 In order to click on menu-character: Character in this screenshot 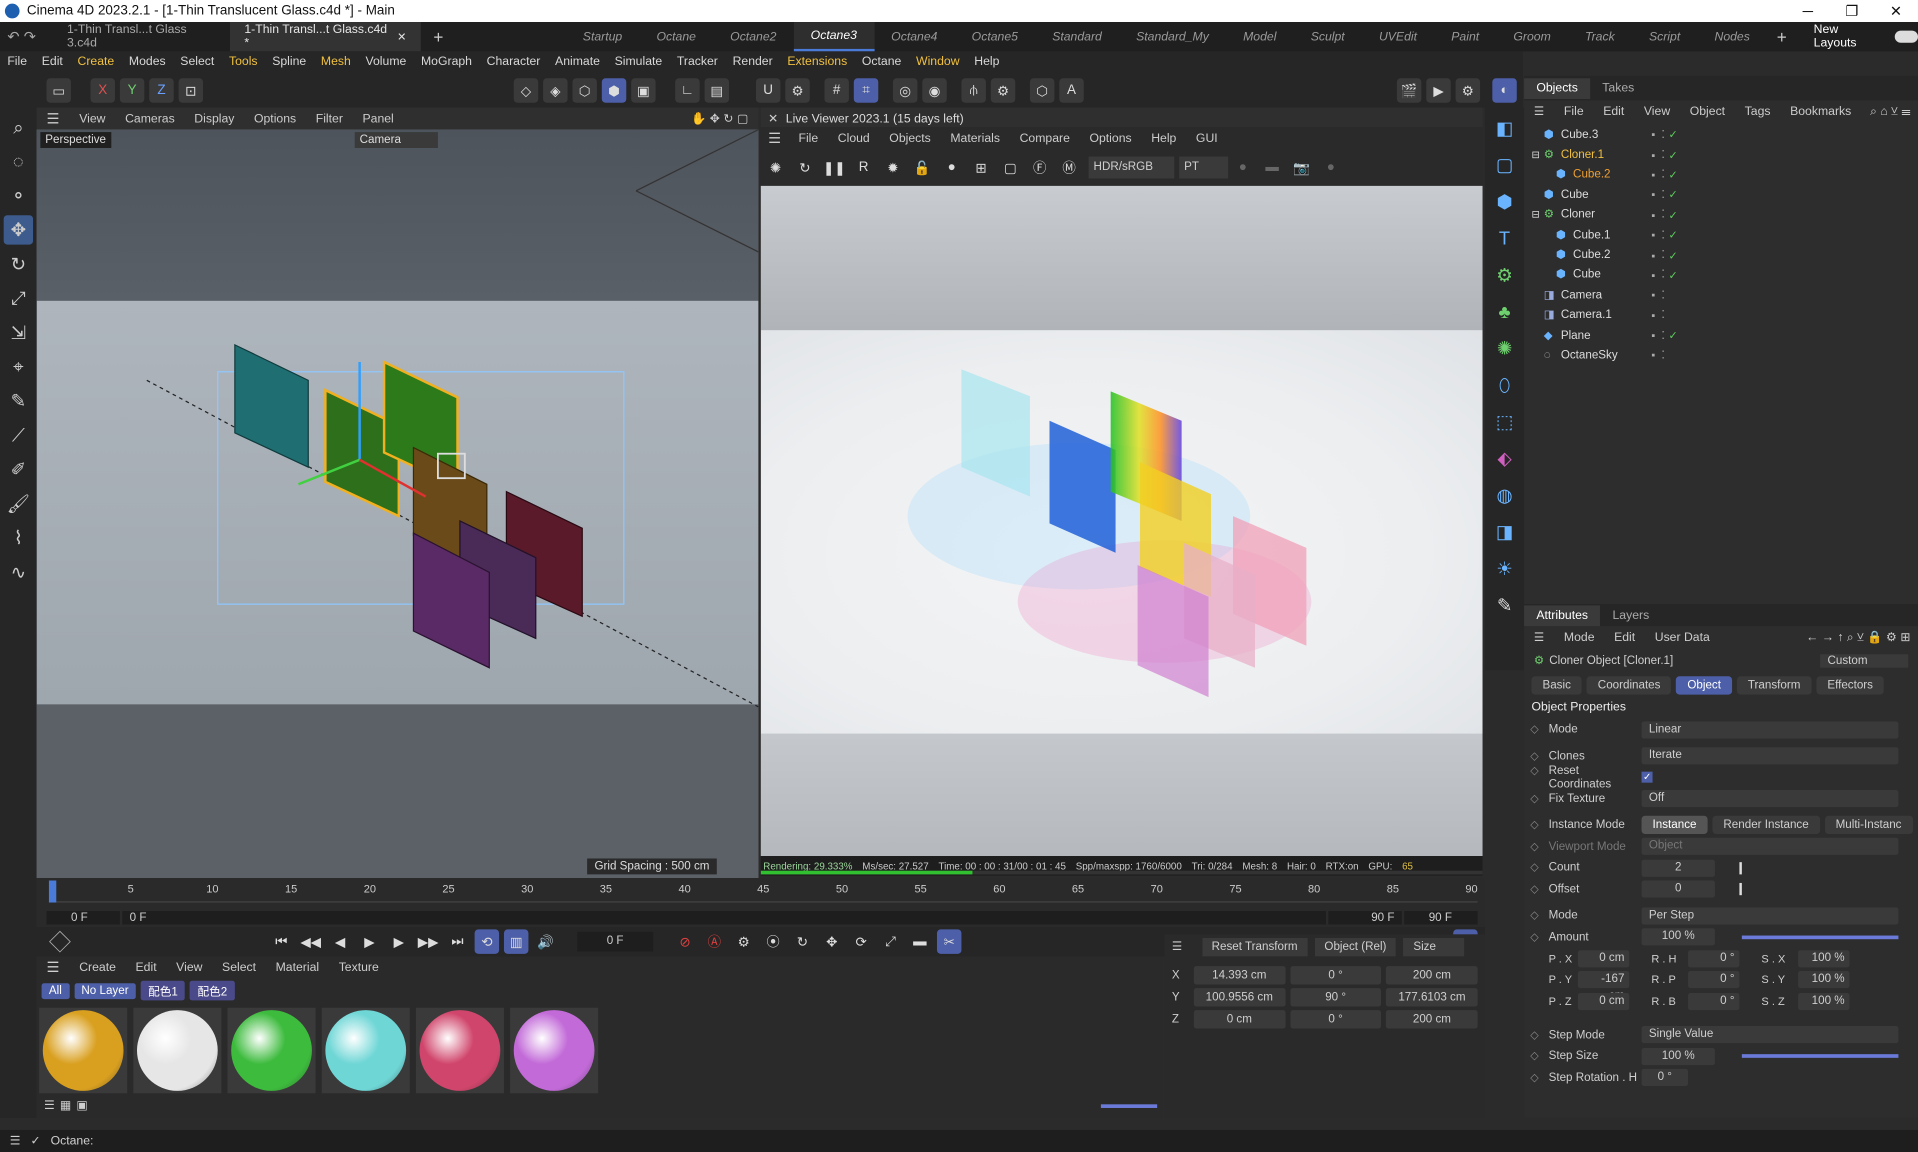, I will do `click(513, 62)`.